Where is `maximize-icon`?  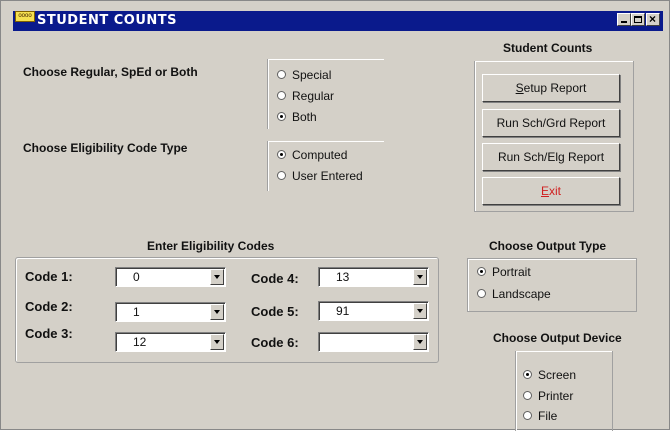
maximize-icon is located at coordinates (638, 19).